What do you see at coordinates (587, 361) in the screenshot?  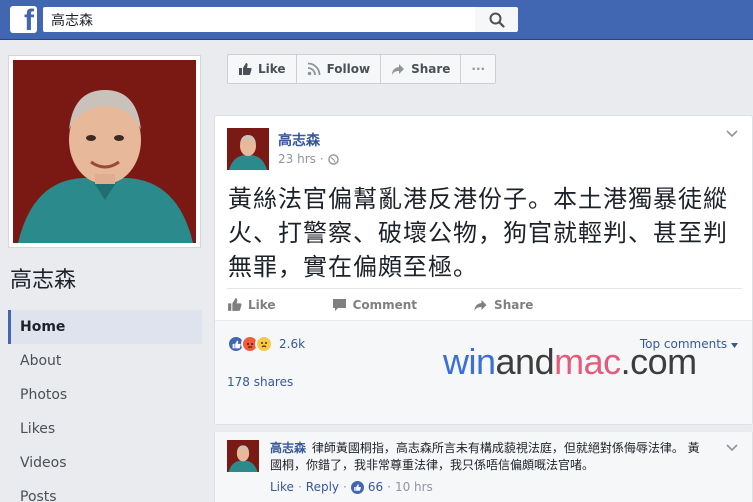 I see `watermark-part-3: mac` at bounding box center [587, 361].